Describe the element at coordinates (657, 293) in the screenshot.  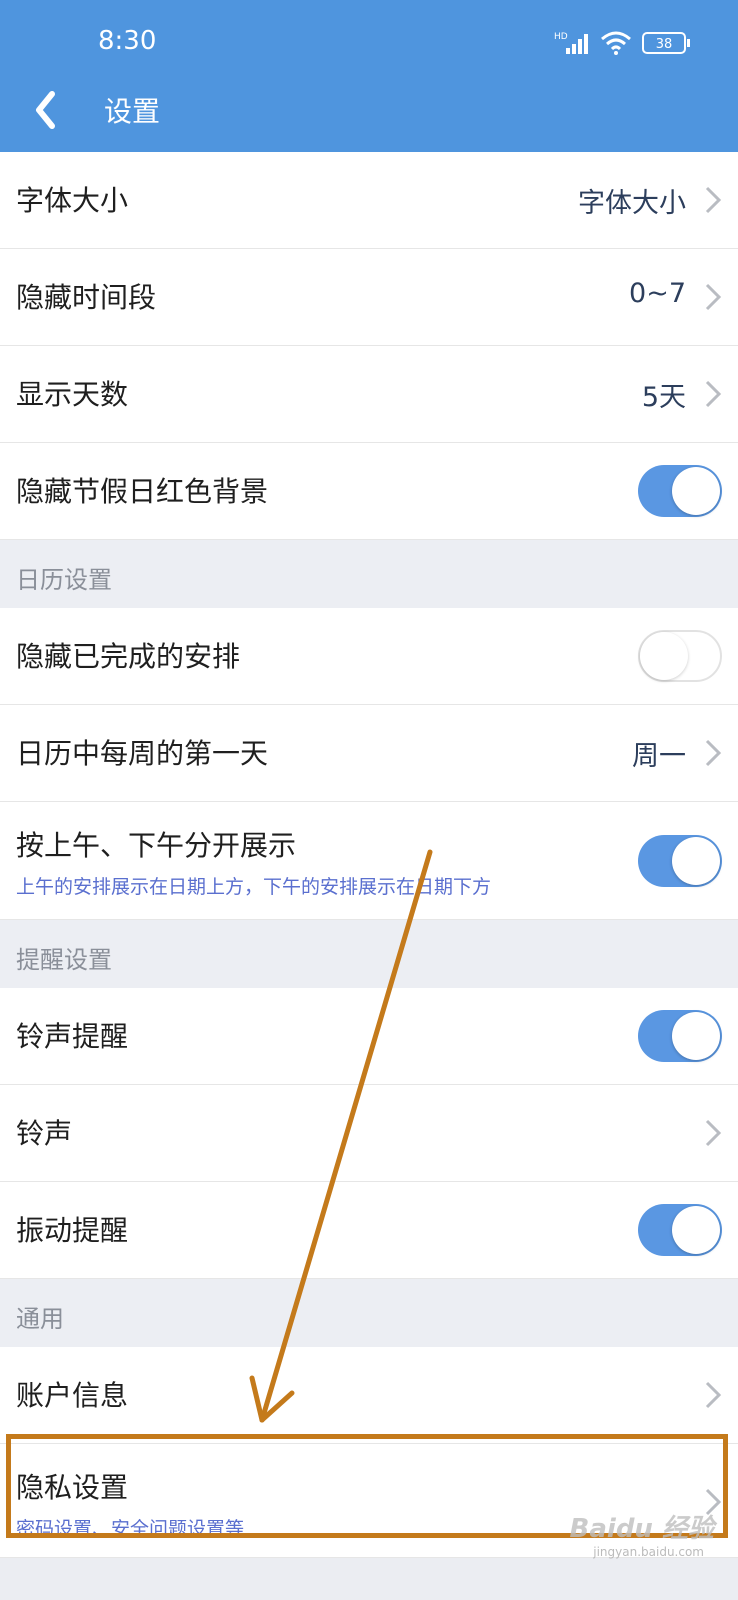
I see `row-value: 0~7` at that location.